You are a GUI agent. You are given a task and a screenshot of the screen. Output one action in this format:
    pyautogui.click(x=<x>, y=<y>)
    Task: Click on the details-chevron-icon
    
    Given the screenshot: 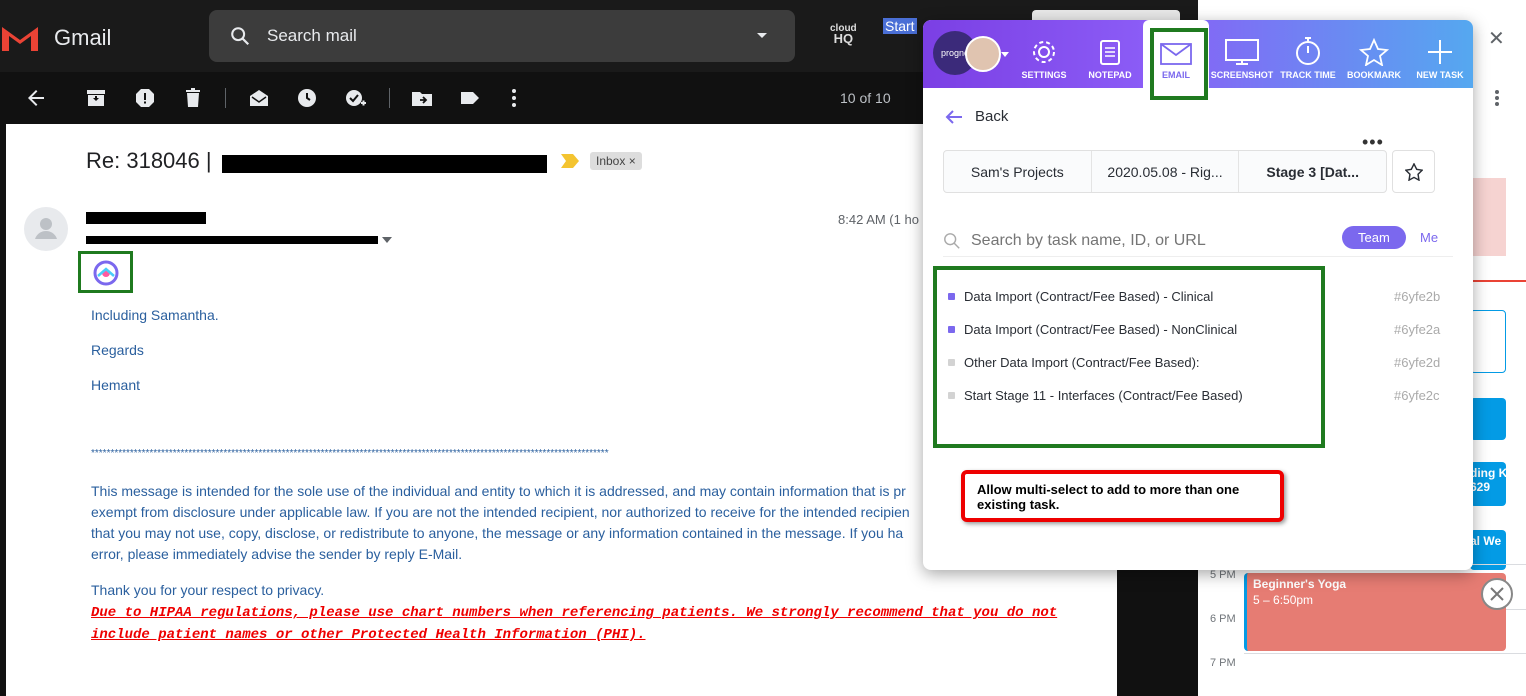 What is the action you would take?
    pyautogui.click(x=387, y=240)
    